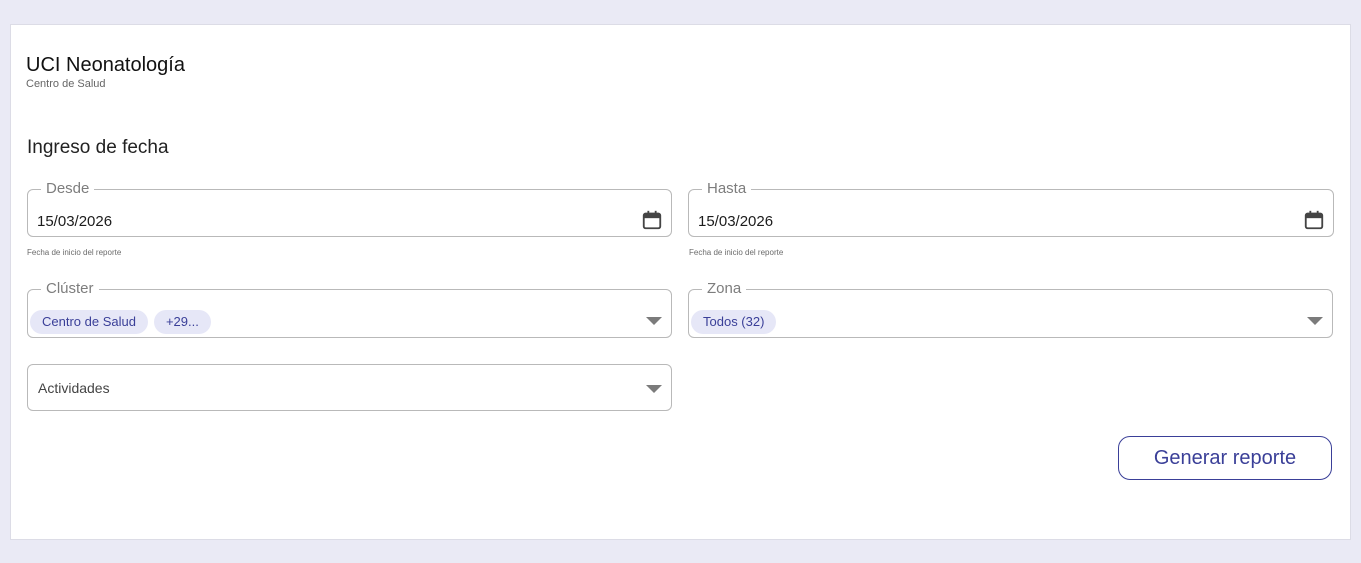  Describe the element at coordinates (1011, 209) in the screenshot. I see `date-to-field: Hasta 15/03/2026` at that location.